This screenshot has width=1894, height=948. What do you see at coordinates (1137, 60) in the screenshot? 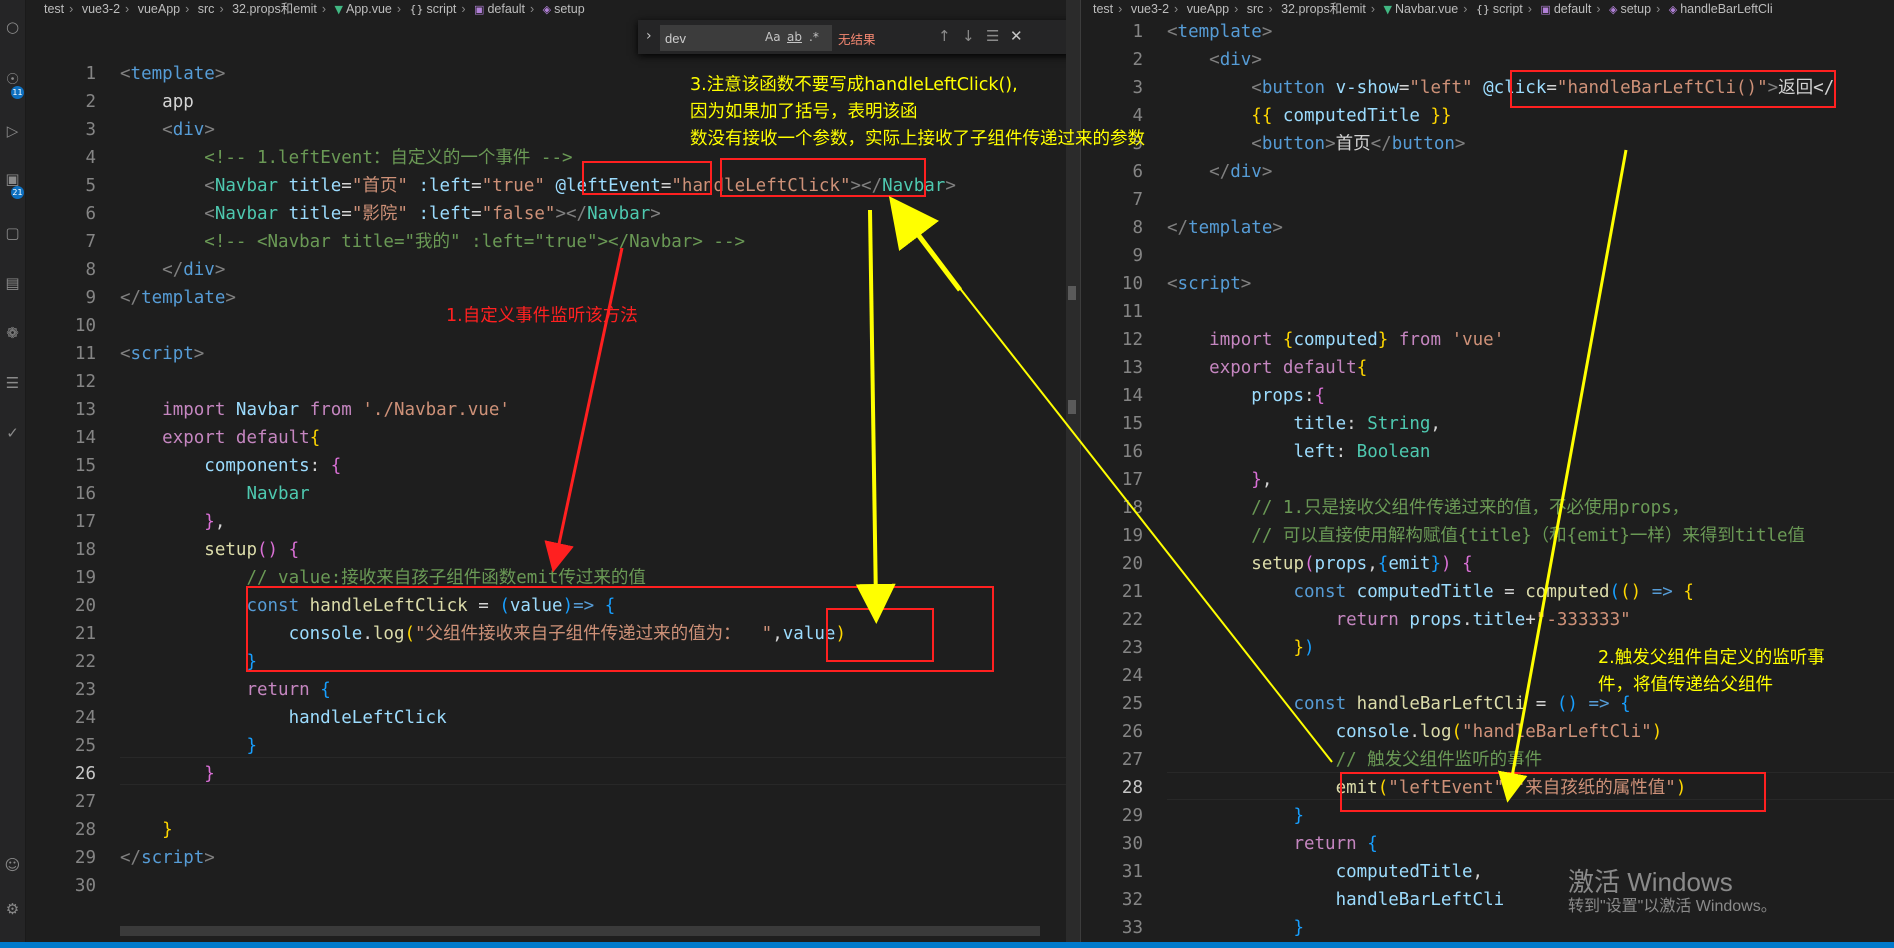
I see `line-number: 2` at bounding box center [1137, 60].